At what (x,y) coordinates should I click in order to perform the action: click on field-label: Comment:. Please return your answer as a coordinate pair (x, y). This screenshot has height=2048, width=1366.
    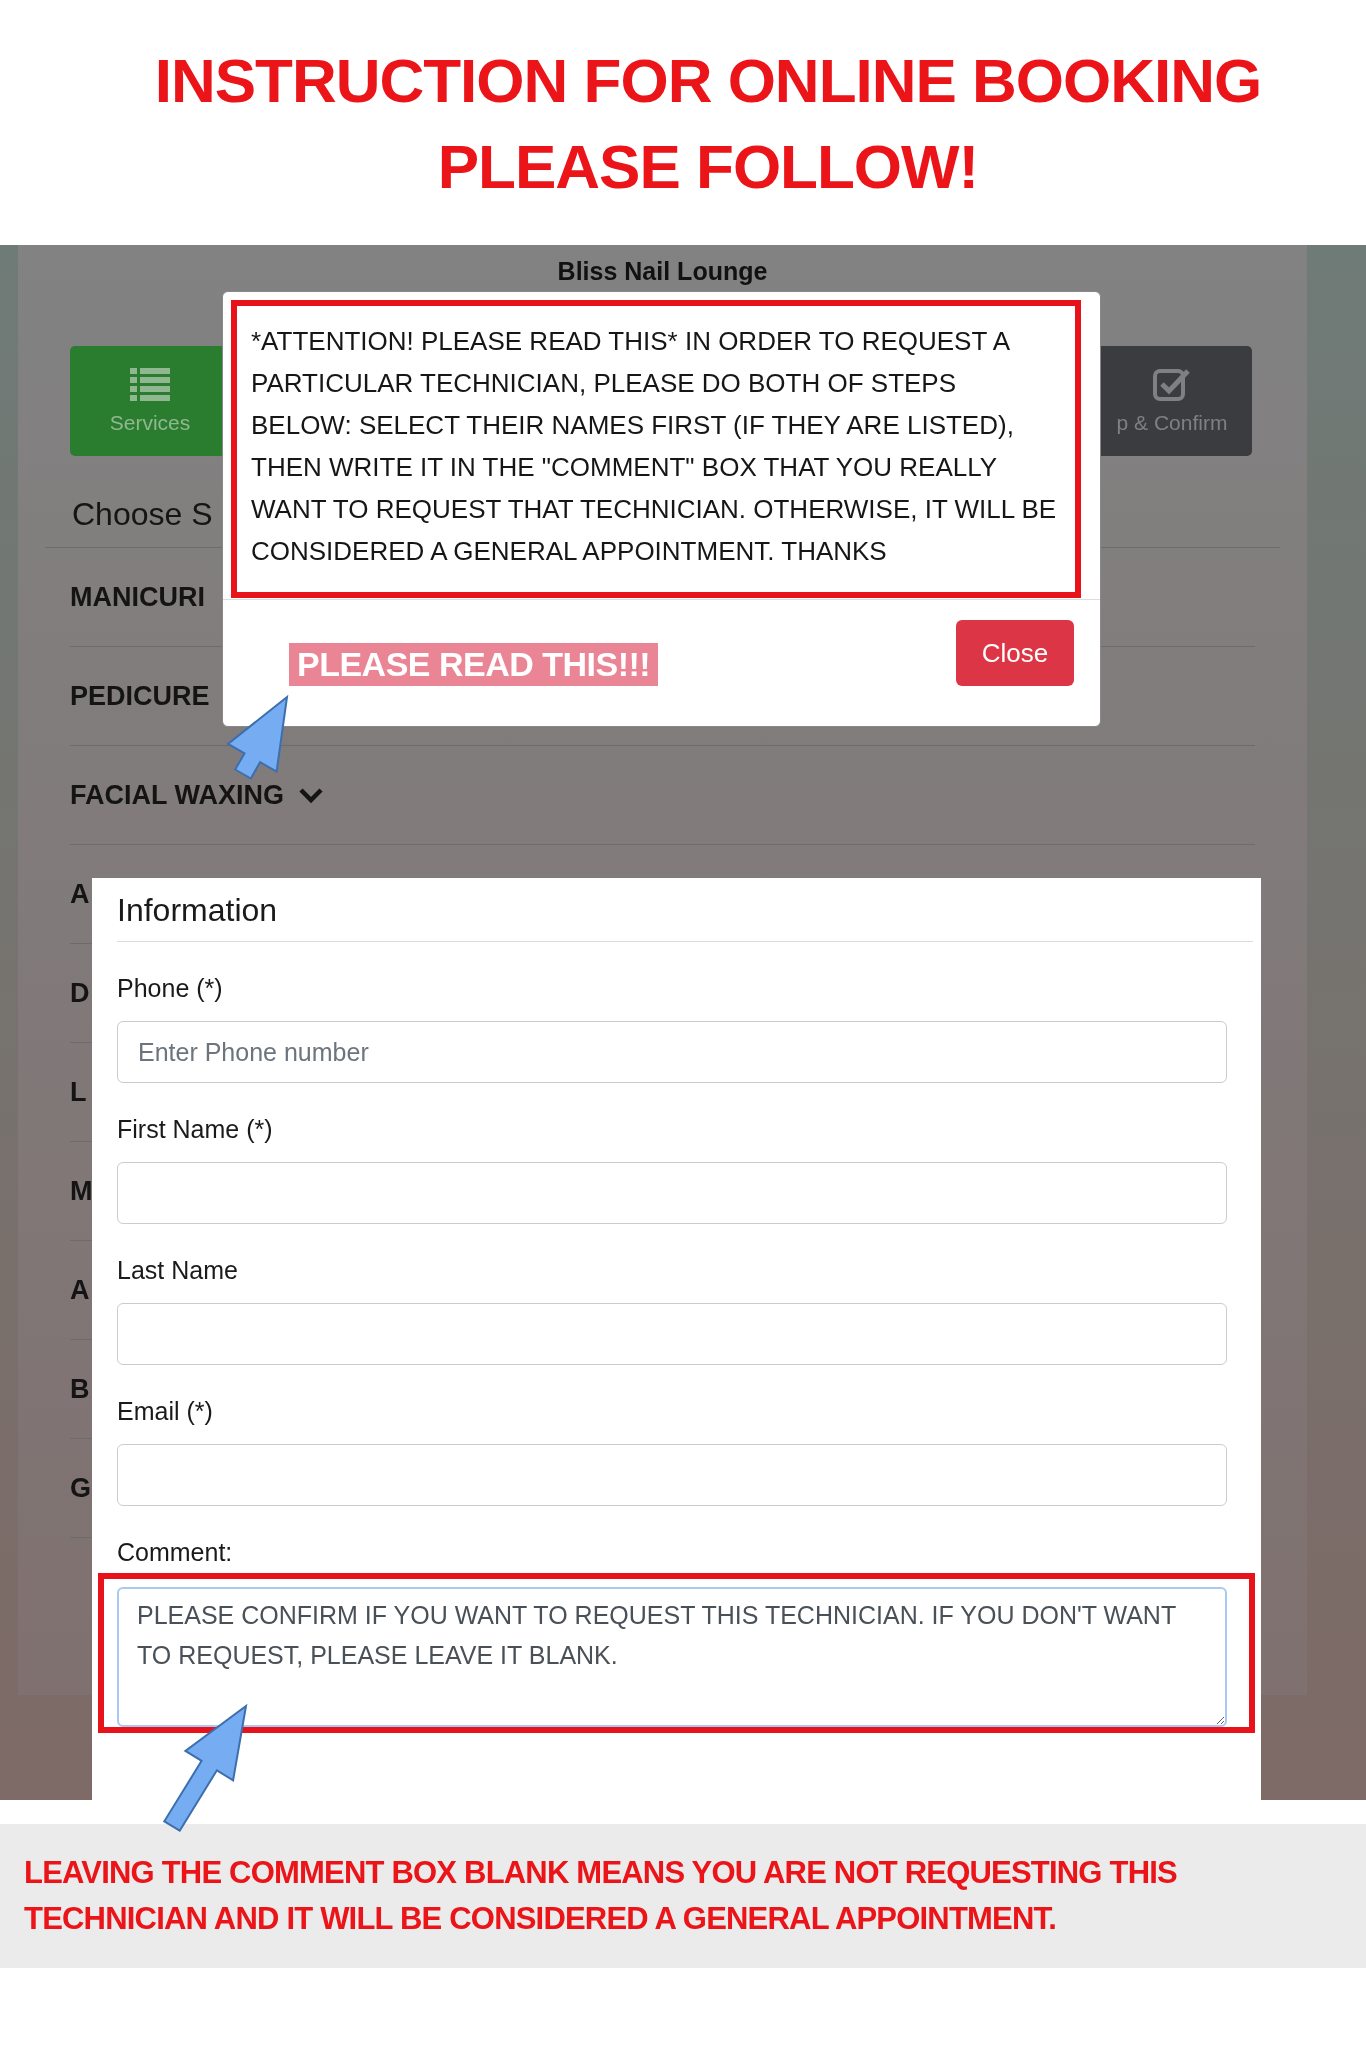
    Looking at the image, I should click on (175, 1552).